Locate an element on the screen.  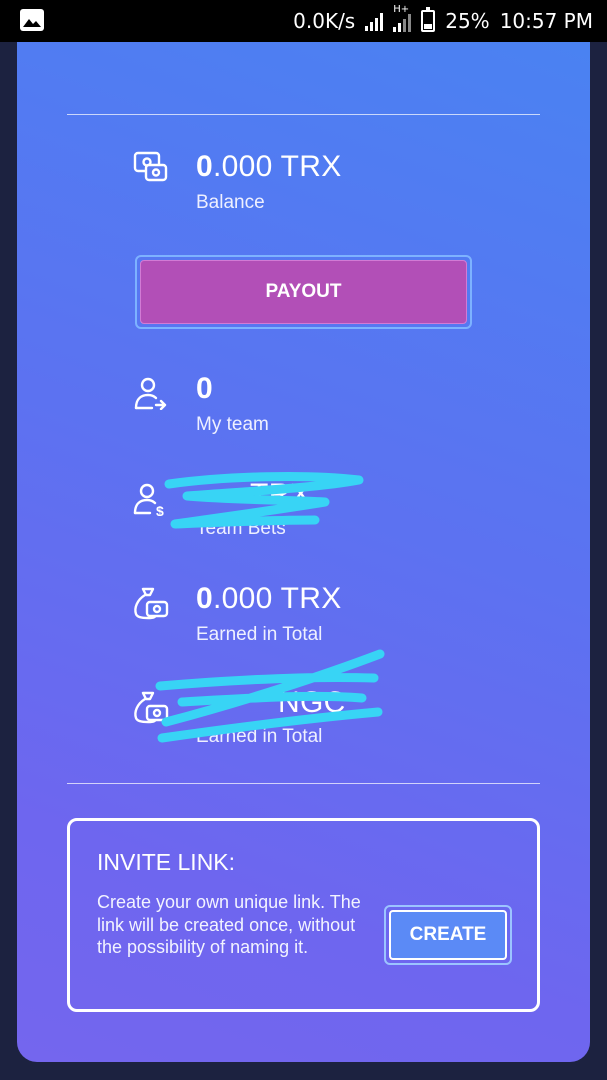
money-icon is located at coordinates (150, 166).